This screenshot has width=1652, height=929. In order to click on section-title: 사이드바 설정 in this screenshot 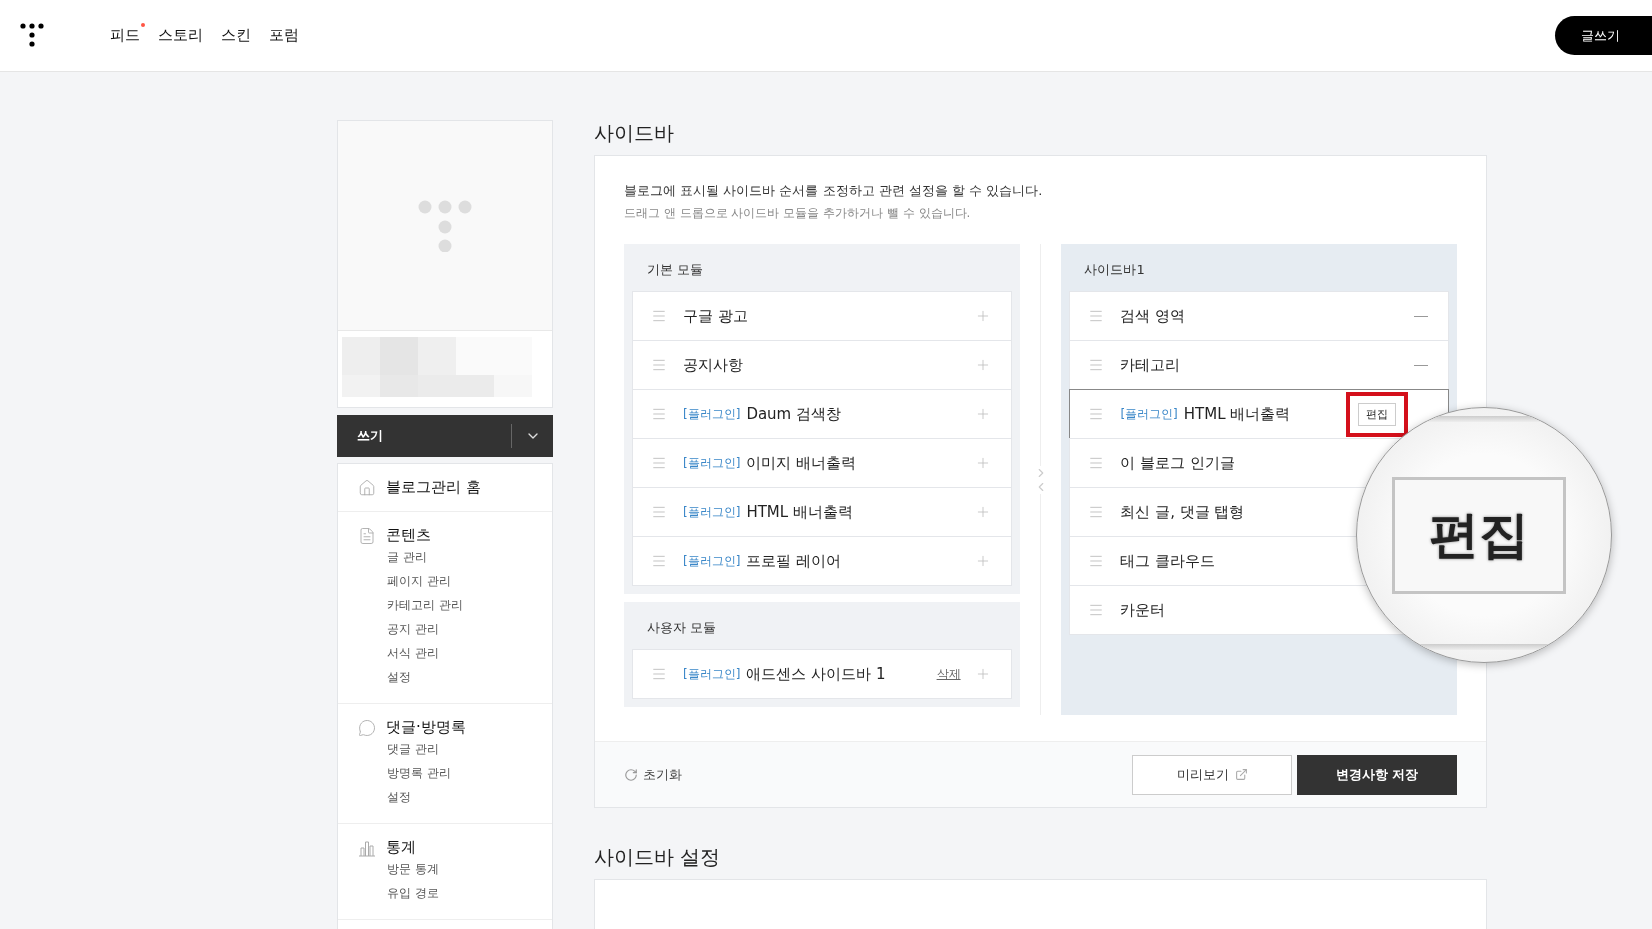, I will do `click(658, 855)`.